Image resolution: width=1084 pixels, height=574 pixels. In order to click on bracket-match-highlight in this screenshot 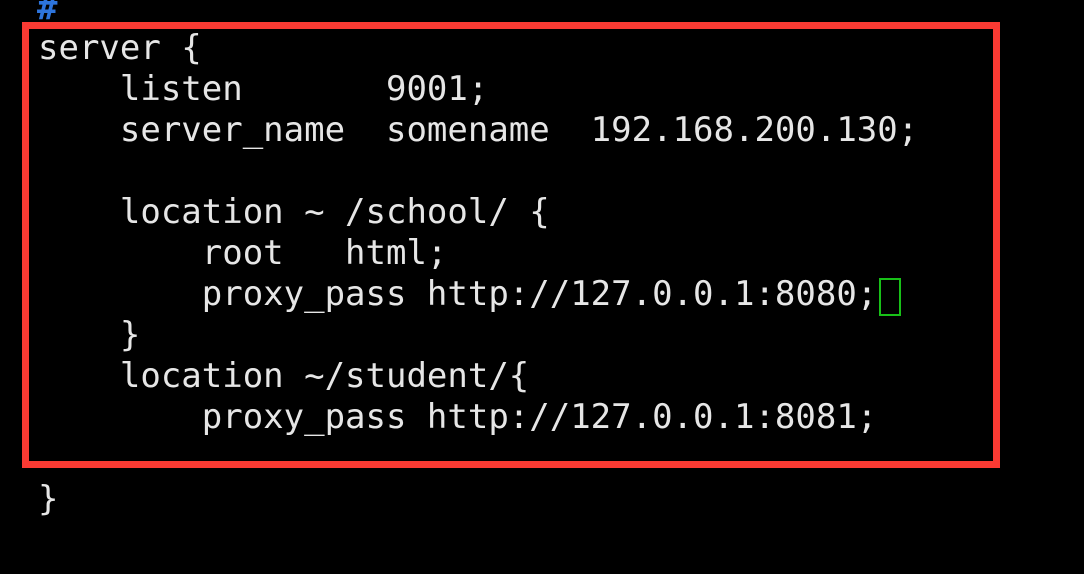, I will do `click(890, 297)`.